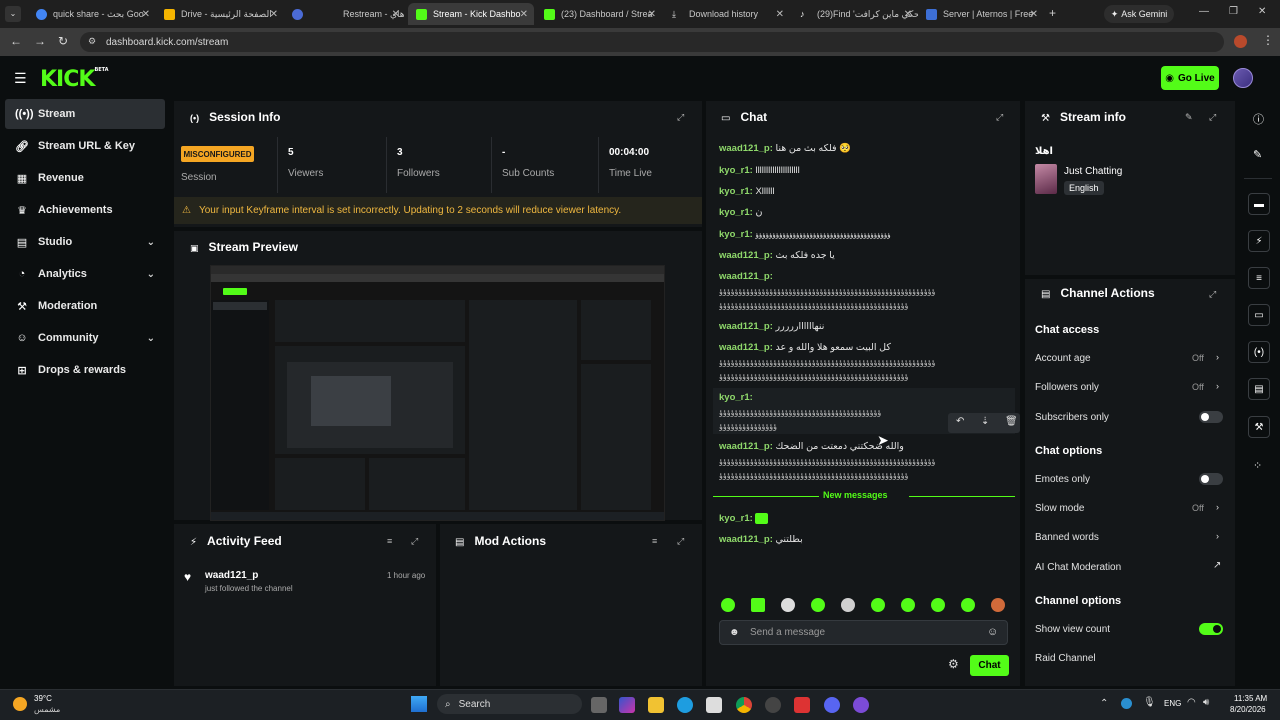  I want to click on category-name: Just Chatting, so click(1093, 171).